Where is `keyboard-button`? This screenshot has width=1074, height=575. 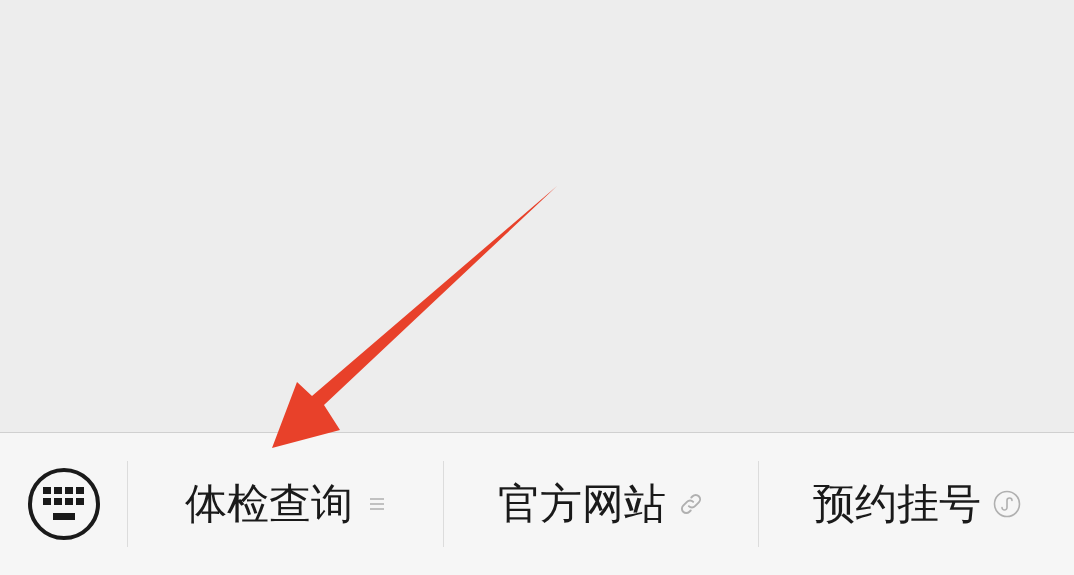
keyboard-button is located at coordinates (63, 504).